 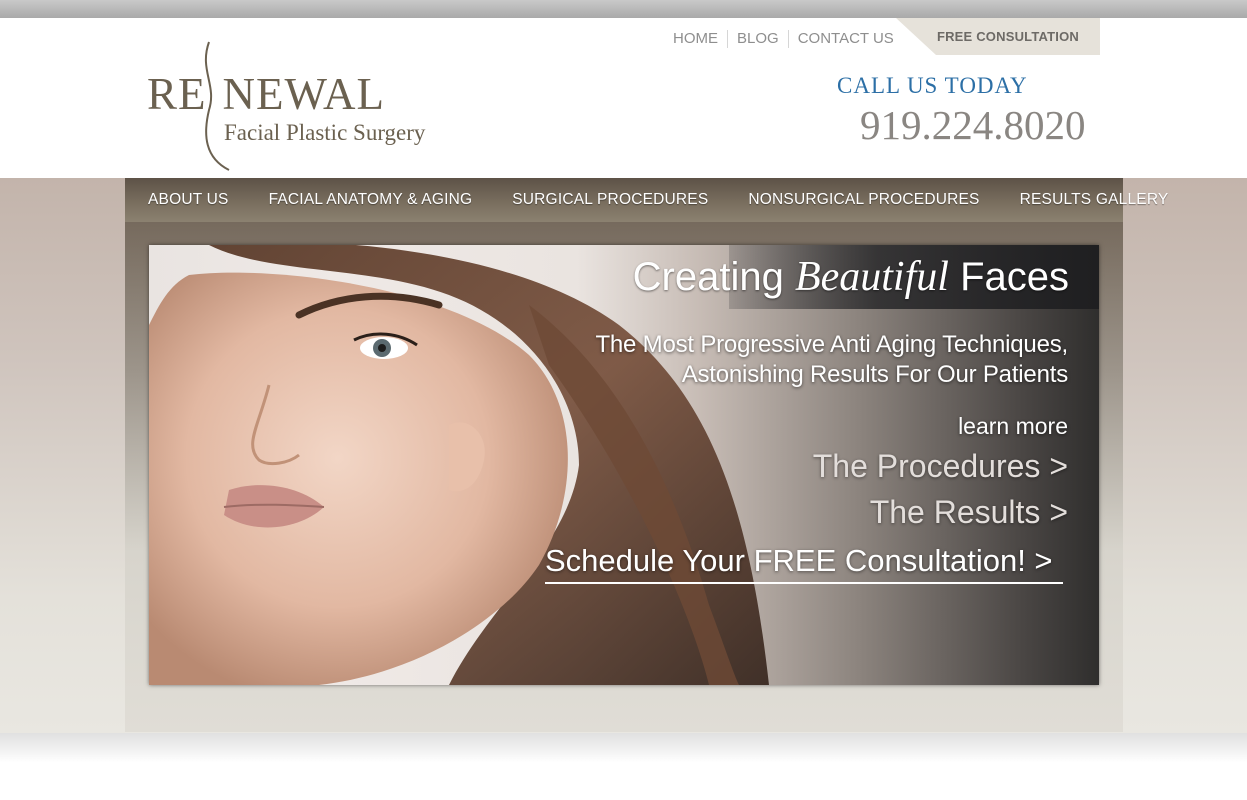 What do you see at coordinates (623, 748) in the screenshot?
I see `bottom-shadow` at bounding box center [623, 748].